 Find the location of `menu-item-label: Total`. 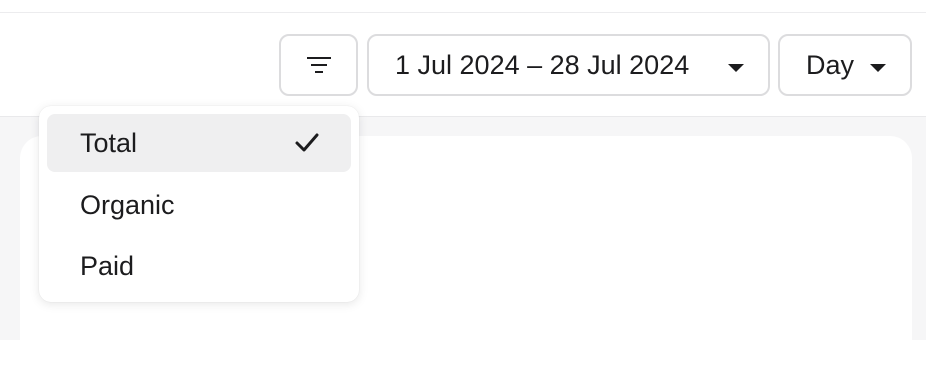

menu-item-label: Total is located at coordinates (109, 142).